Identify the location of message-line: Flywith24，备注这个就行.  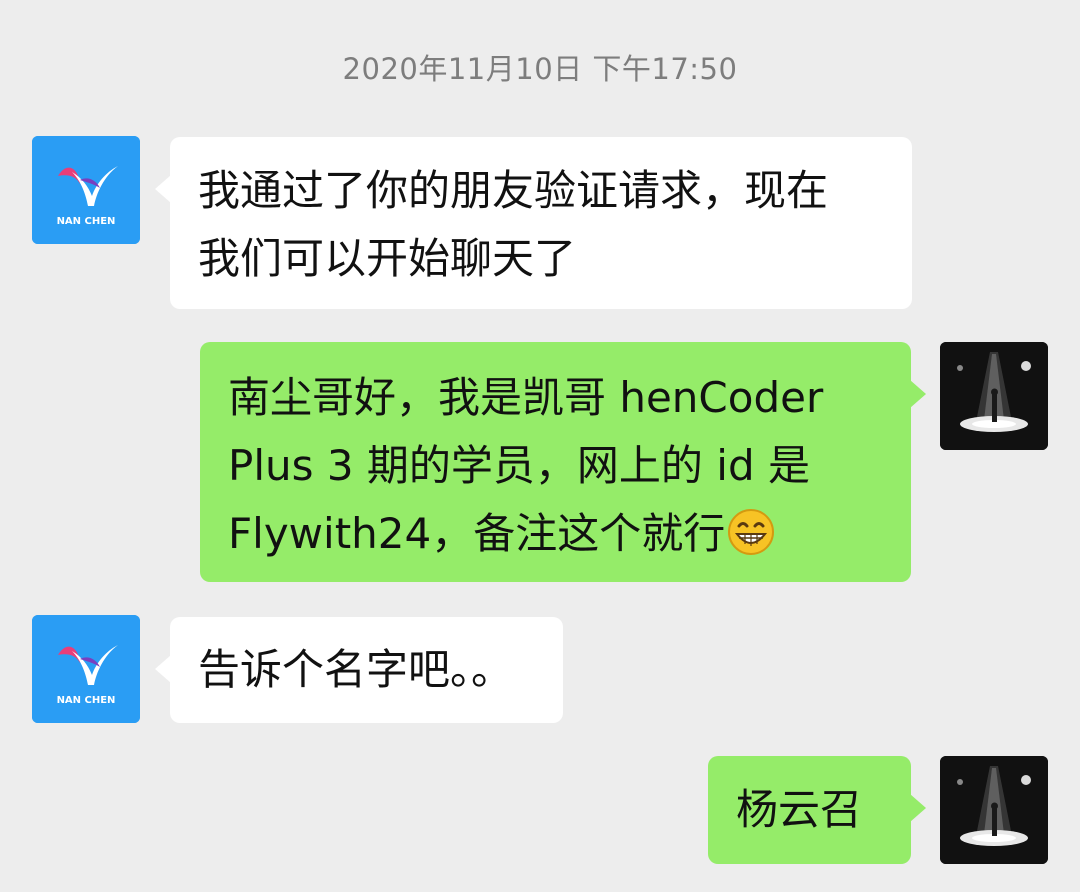
(477, 533).